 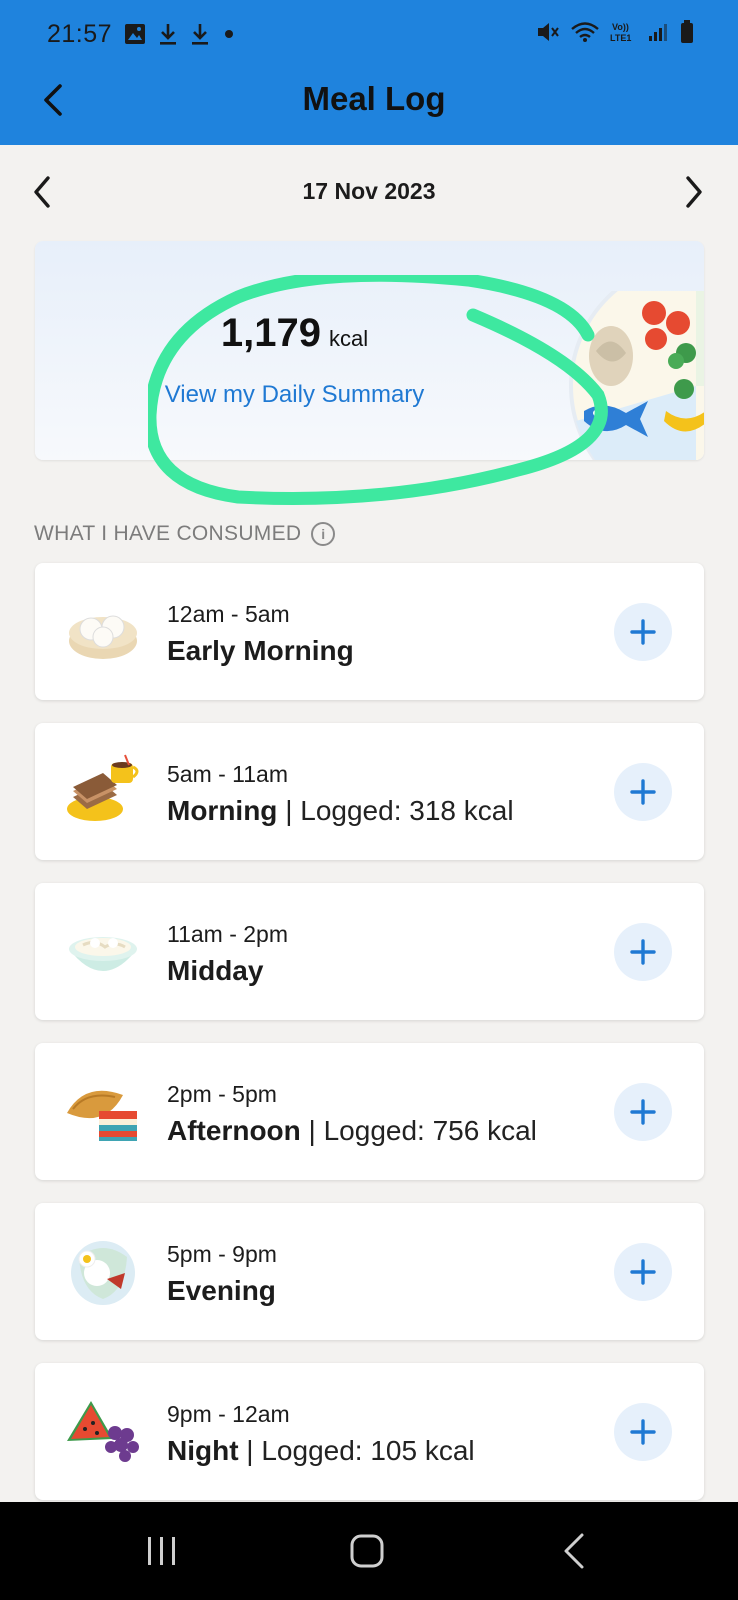 I want to click on meal-time: 12am - 5am, so click(x=228, y=614).